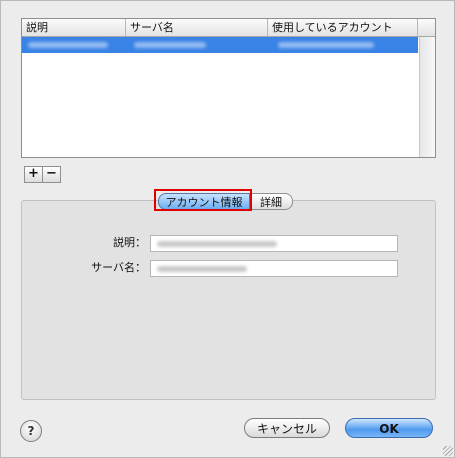 The image size is (455, 458). What do you see at coordinates (220, 45) in the screenshot?
I see `table-row` at bounding box center [220, 45].